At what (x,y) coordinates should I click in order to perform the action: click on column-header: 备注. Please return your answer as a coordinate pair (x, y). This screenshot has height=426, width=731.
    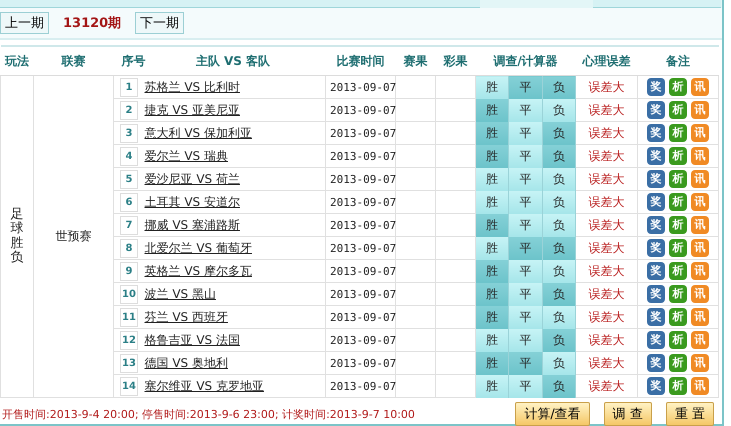
    Looking at the image, I should click on (678, 61).